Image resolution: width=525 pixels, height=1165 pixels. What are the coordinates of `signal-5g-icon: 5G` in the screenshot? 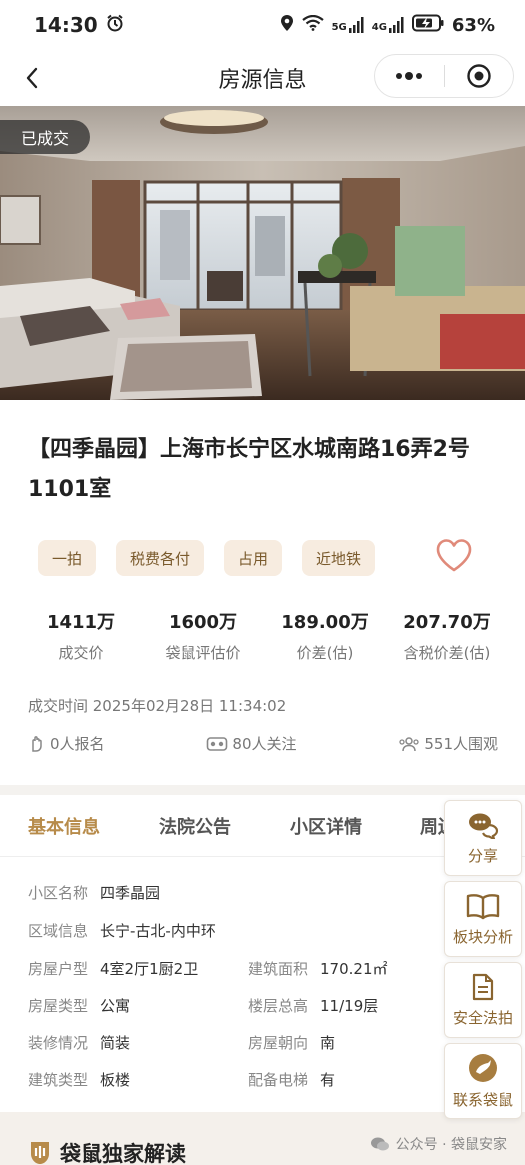 It's located at (348, 25).